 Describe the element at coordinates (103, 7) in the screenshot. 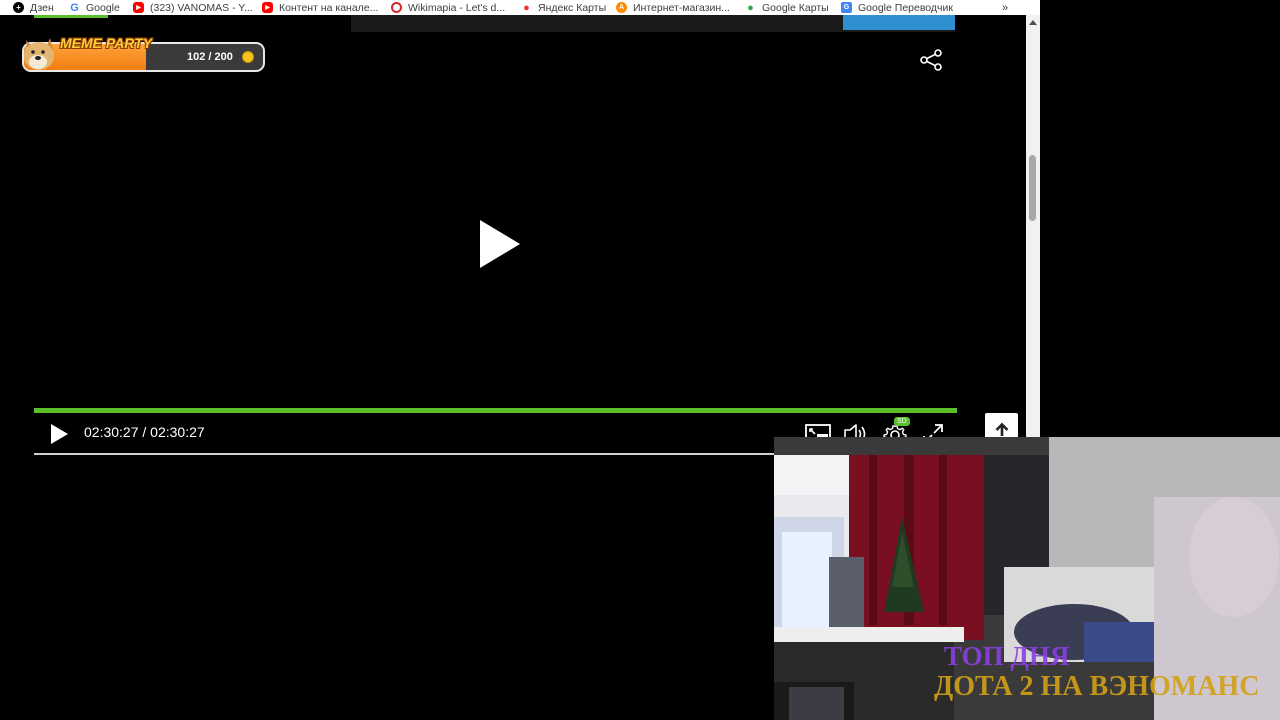

I see `bookmark-label: Google` at that location.